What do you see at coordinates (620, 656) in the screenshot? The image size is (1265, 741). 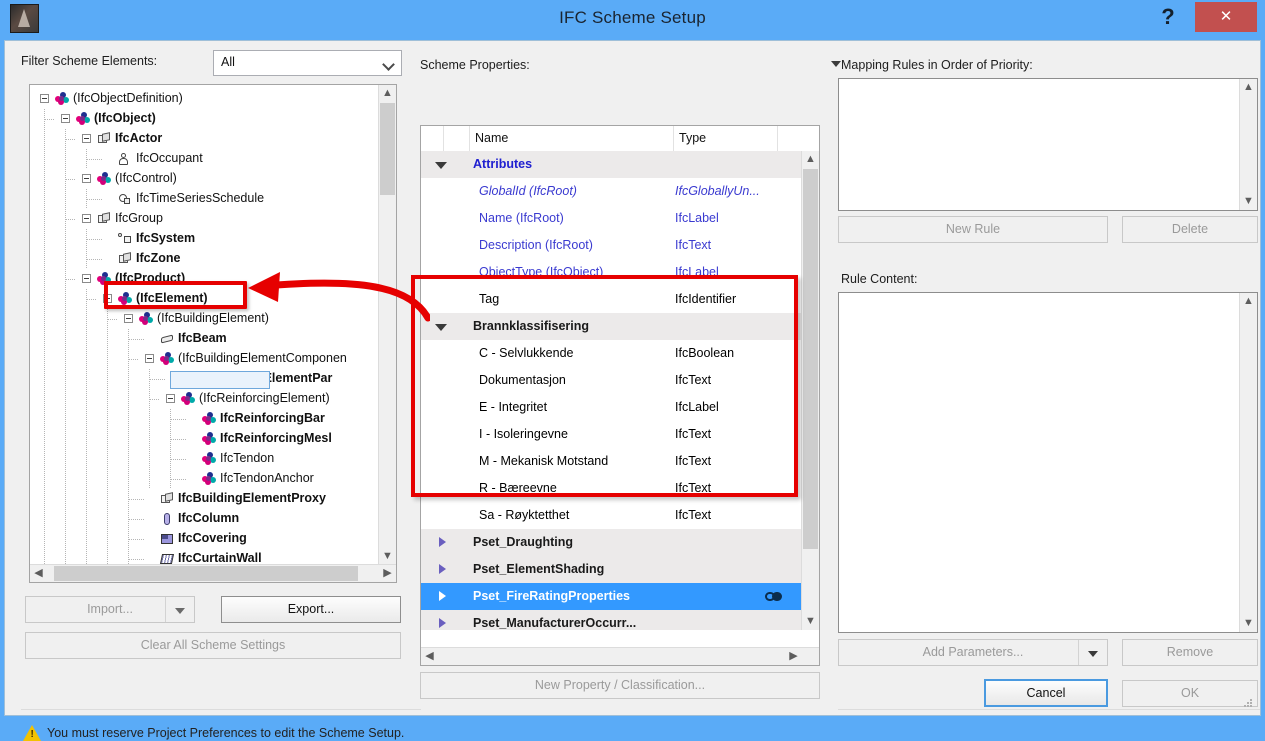 I see `grid-hscrollbar: ◀ ▶` at bounding box center [620, 656].